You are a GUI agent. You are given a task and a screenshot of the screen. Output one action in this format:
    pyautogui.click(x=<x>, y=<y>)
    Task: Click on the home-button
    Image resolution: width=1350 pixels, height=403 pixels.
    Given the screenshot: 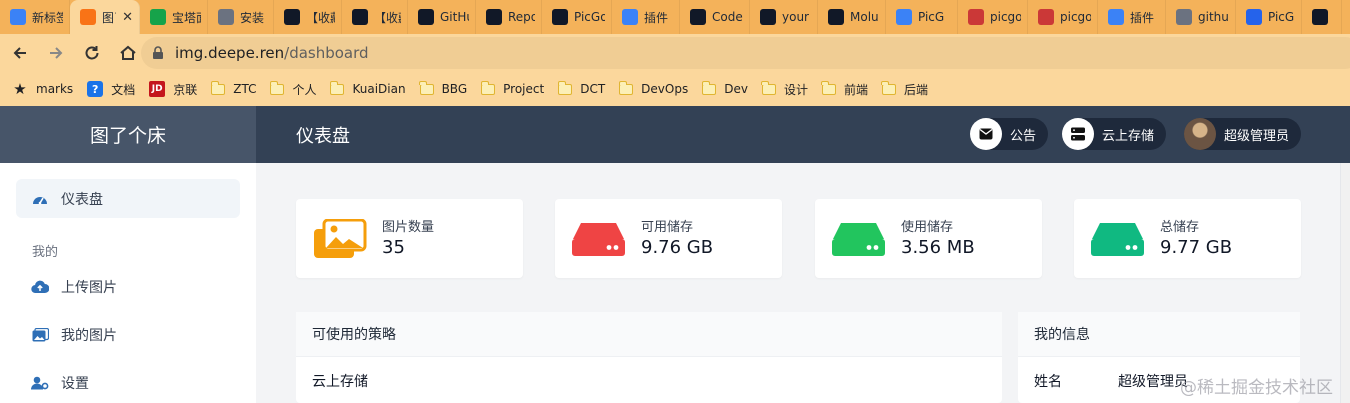 What is the action you would take?
    pyautogui.click(x=128, y=53)
    